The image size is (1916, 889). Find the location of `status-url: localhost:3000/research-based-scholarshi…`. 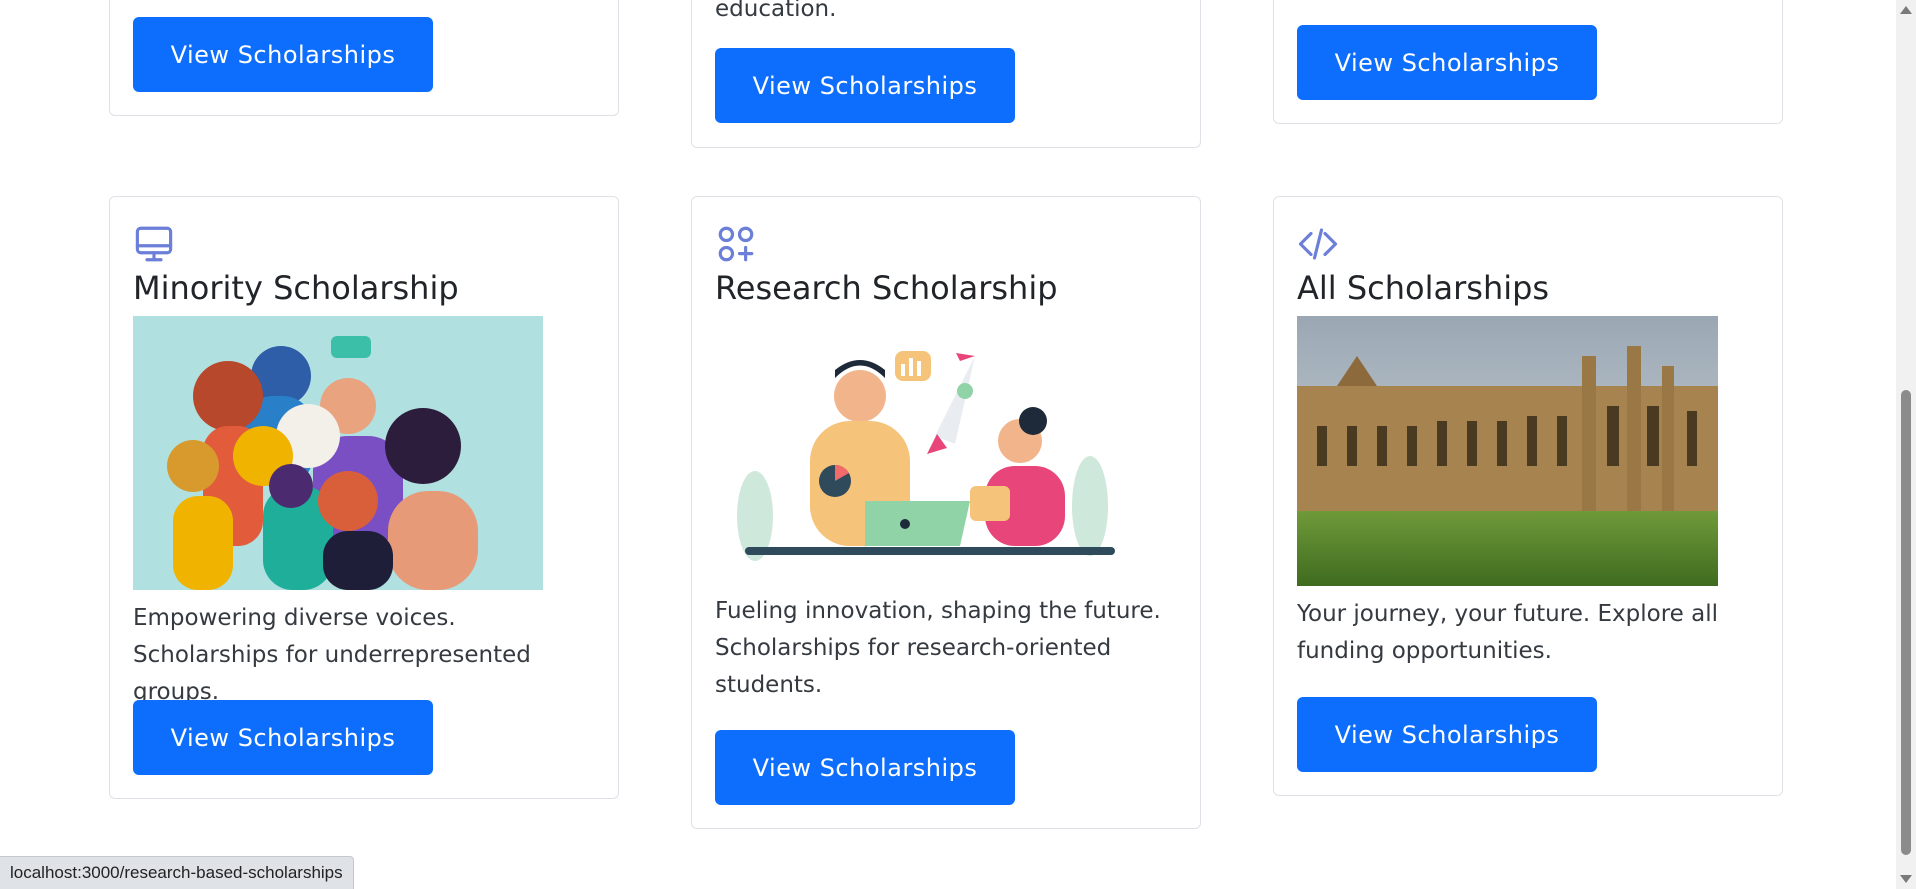

status-url: localhost:3000/research-based-scholarshi… is located at coordinates (176, 872).